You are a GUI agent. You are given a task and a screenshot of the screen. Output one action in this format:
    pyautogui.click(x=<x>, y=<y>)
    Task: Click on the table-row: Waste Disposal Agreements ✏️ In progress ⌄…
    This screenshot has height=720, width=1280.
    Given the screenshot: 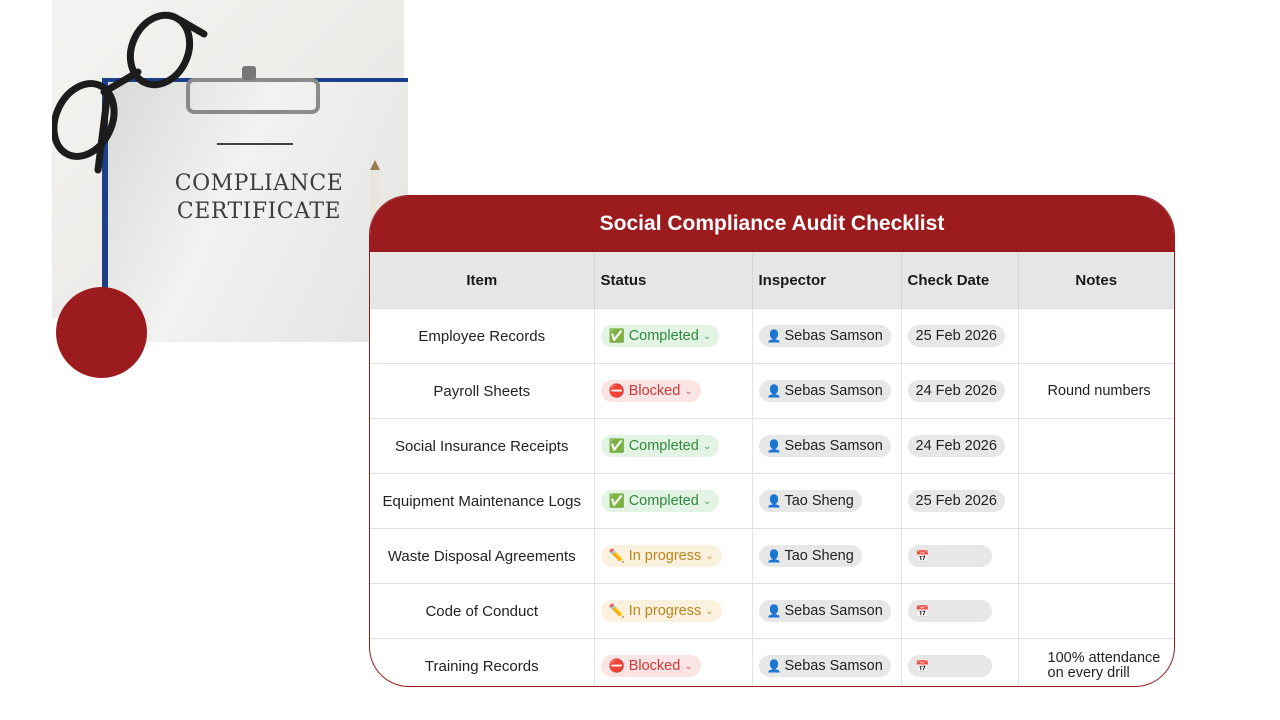 What is the action you would take?
    pyautogui.click(x=772, y=556)
    